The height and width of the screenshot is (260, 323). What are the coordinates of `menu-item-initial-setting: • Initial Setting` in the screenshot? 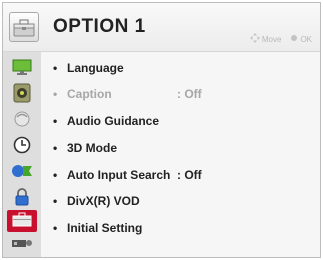 It's located at (97, 228).